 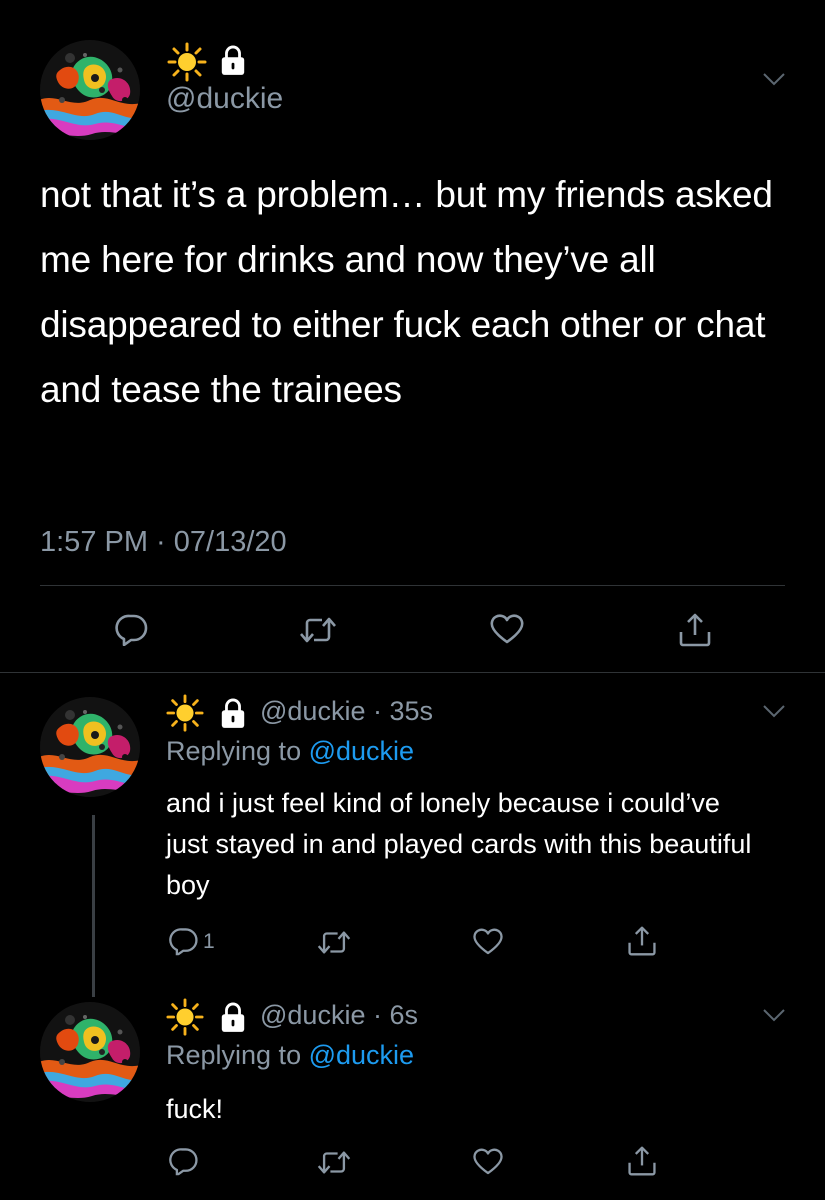 I want to click on reply-handle-time: @duckie · 35s, so click(x=346, y=711).